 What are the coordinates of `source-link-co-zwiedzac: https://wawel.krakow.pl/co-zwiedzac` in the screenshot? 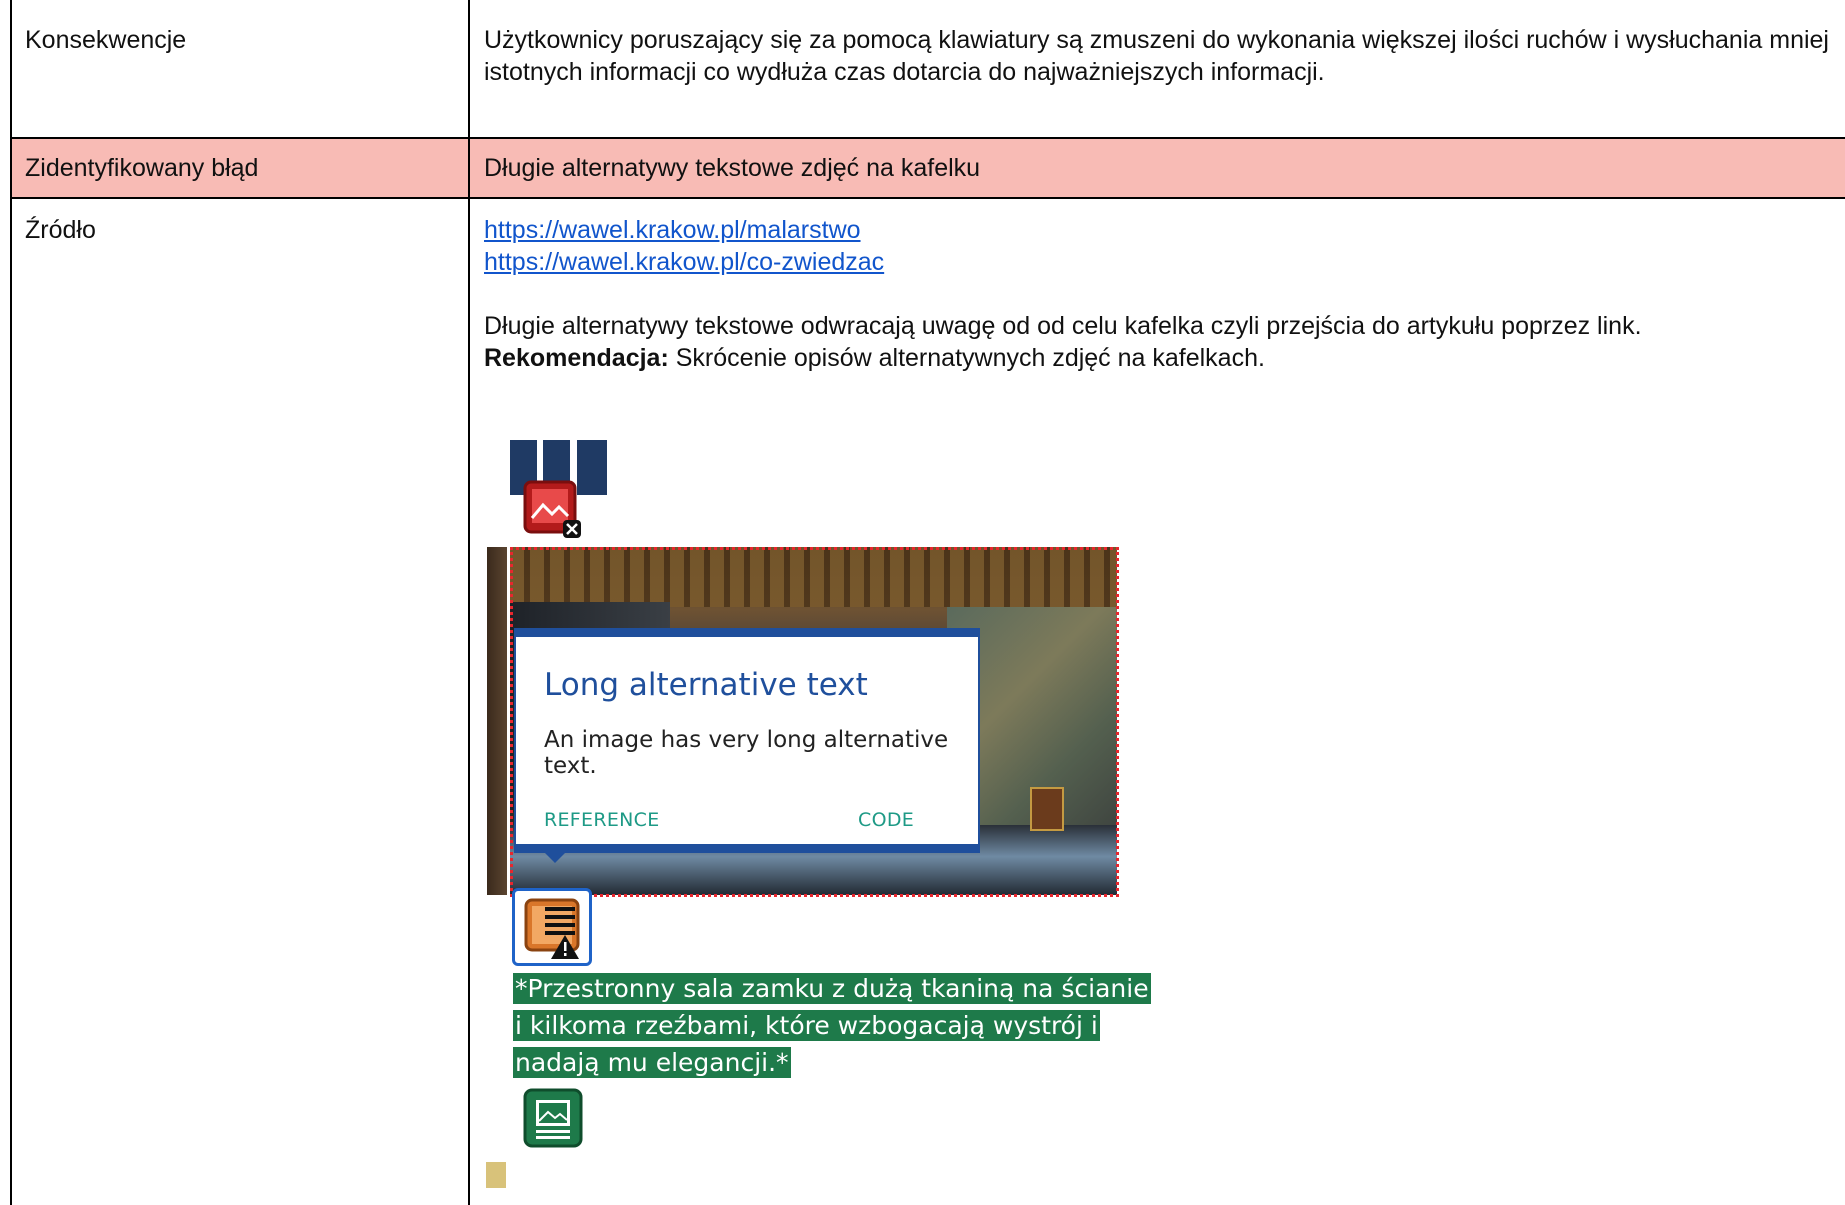 It's located at (684, 262).